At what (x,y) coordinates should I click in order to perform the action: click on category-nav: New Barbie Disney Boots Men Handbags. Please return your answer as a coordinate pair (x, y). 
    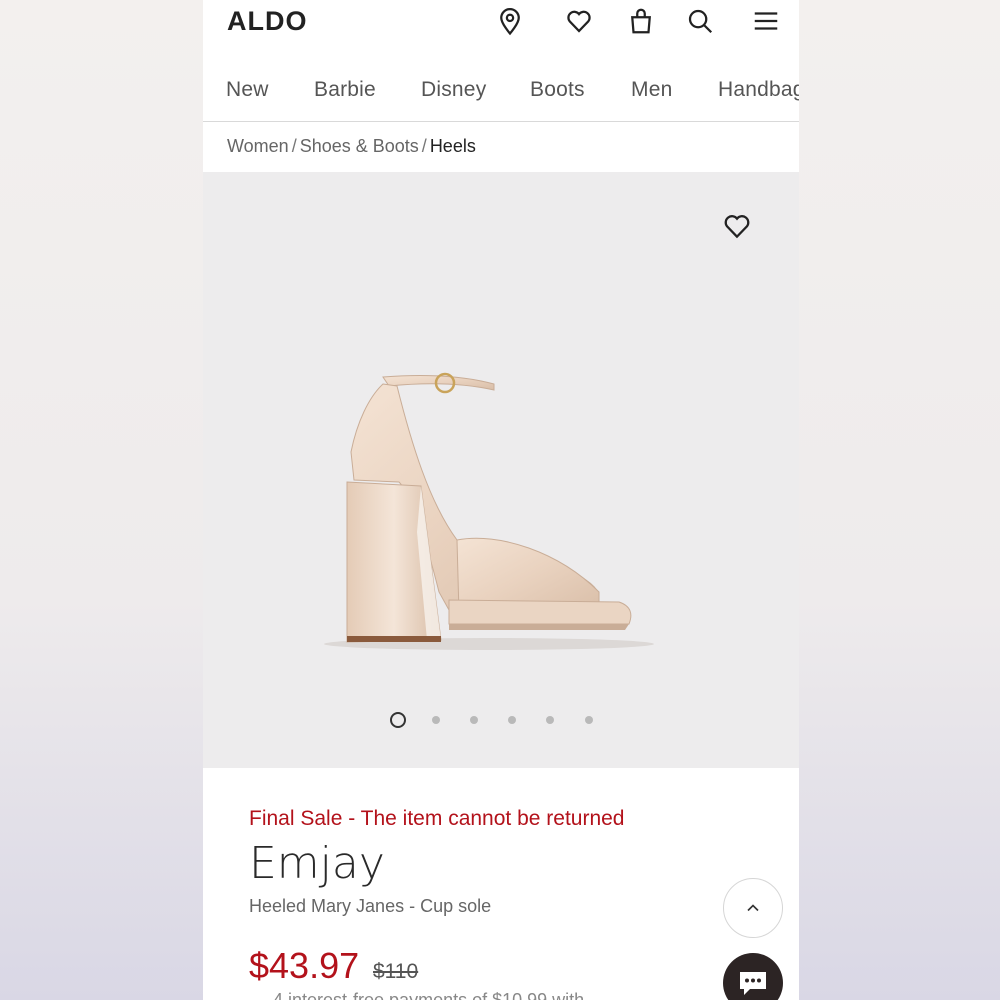
    Looking at the image, I should click on (501, 91).